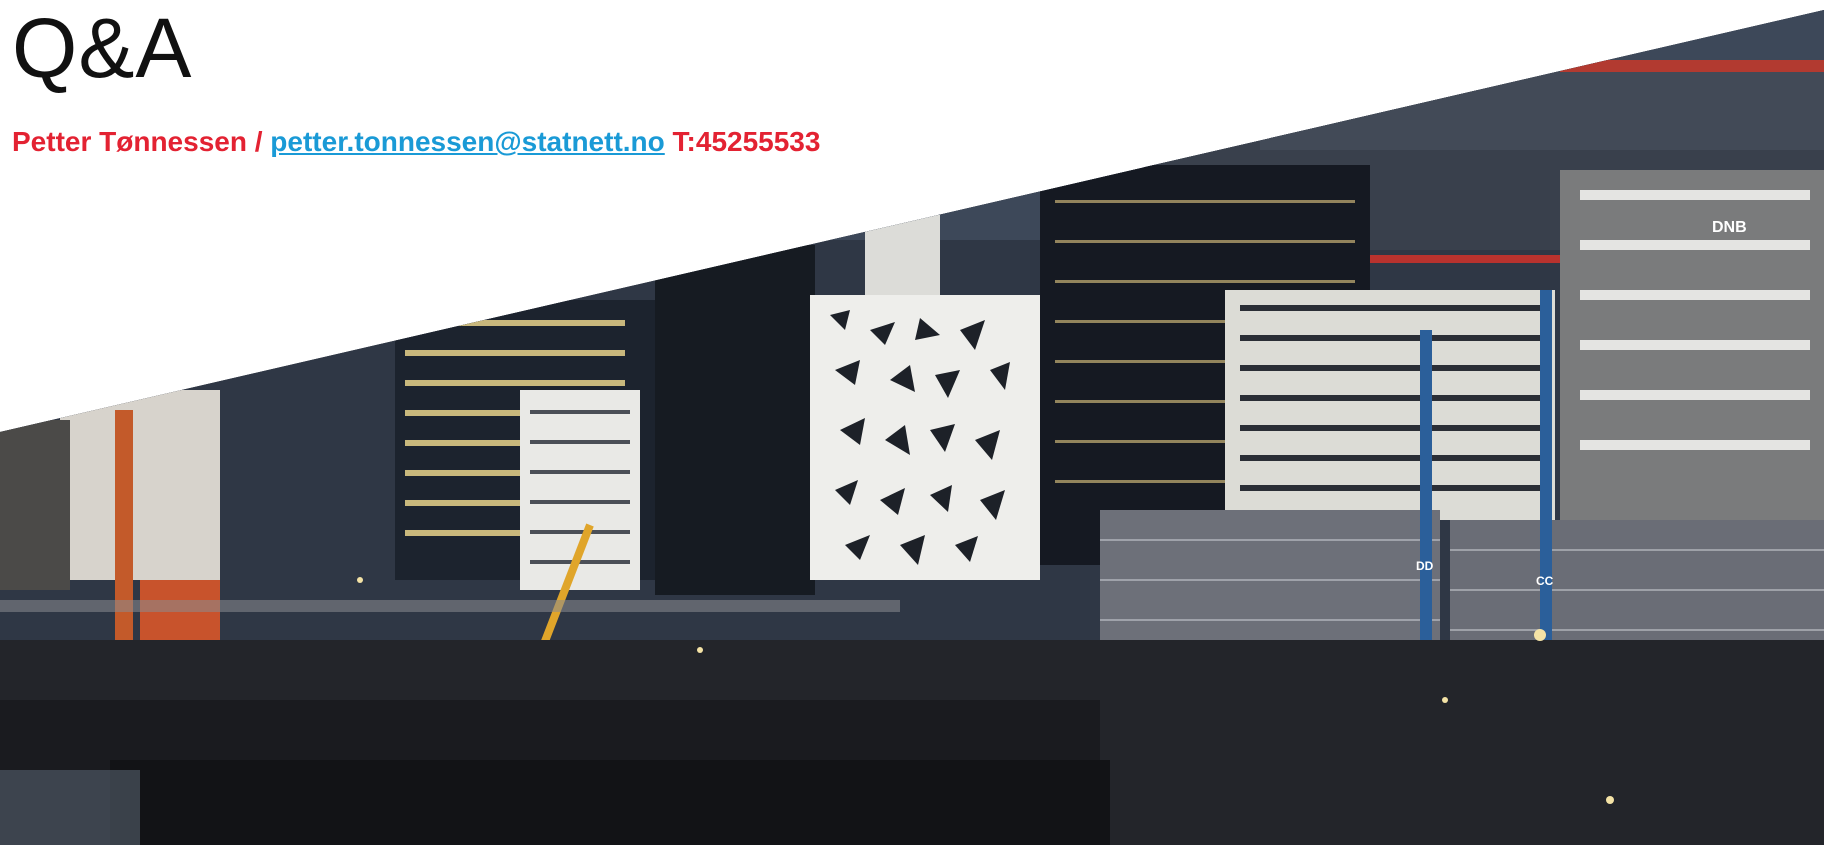 This screenshot has width=1824, height=845. I want to click on crane-mark-cc: CC, so click(1545, 581).